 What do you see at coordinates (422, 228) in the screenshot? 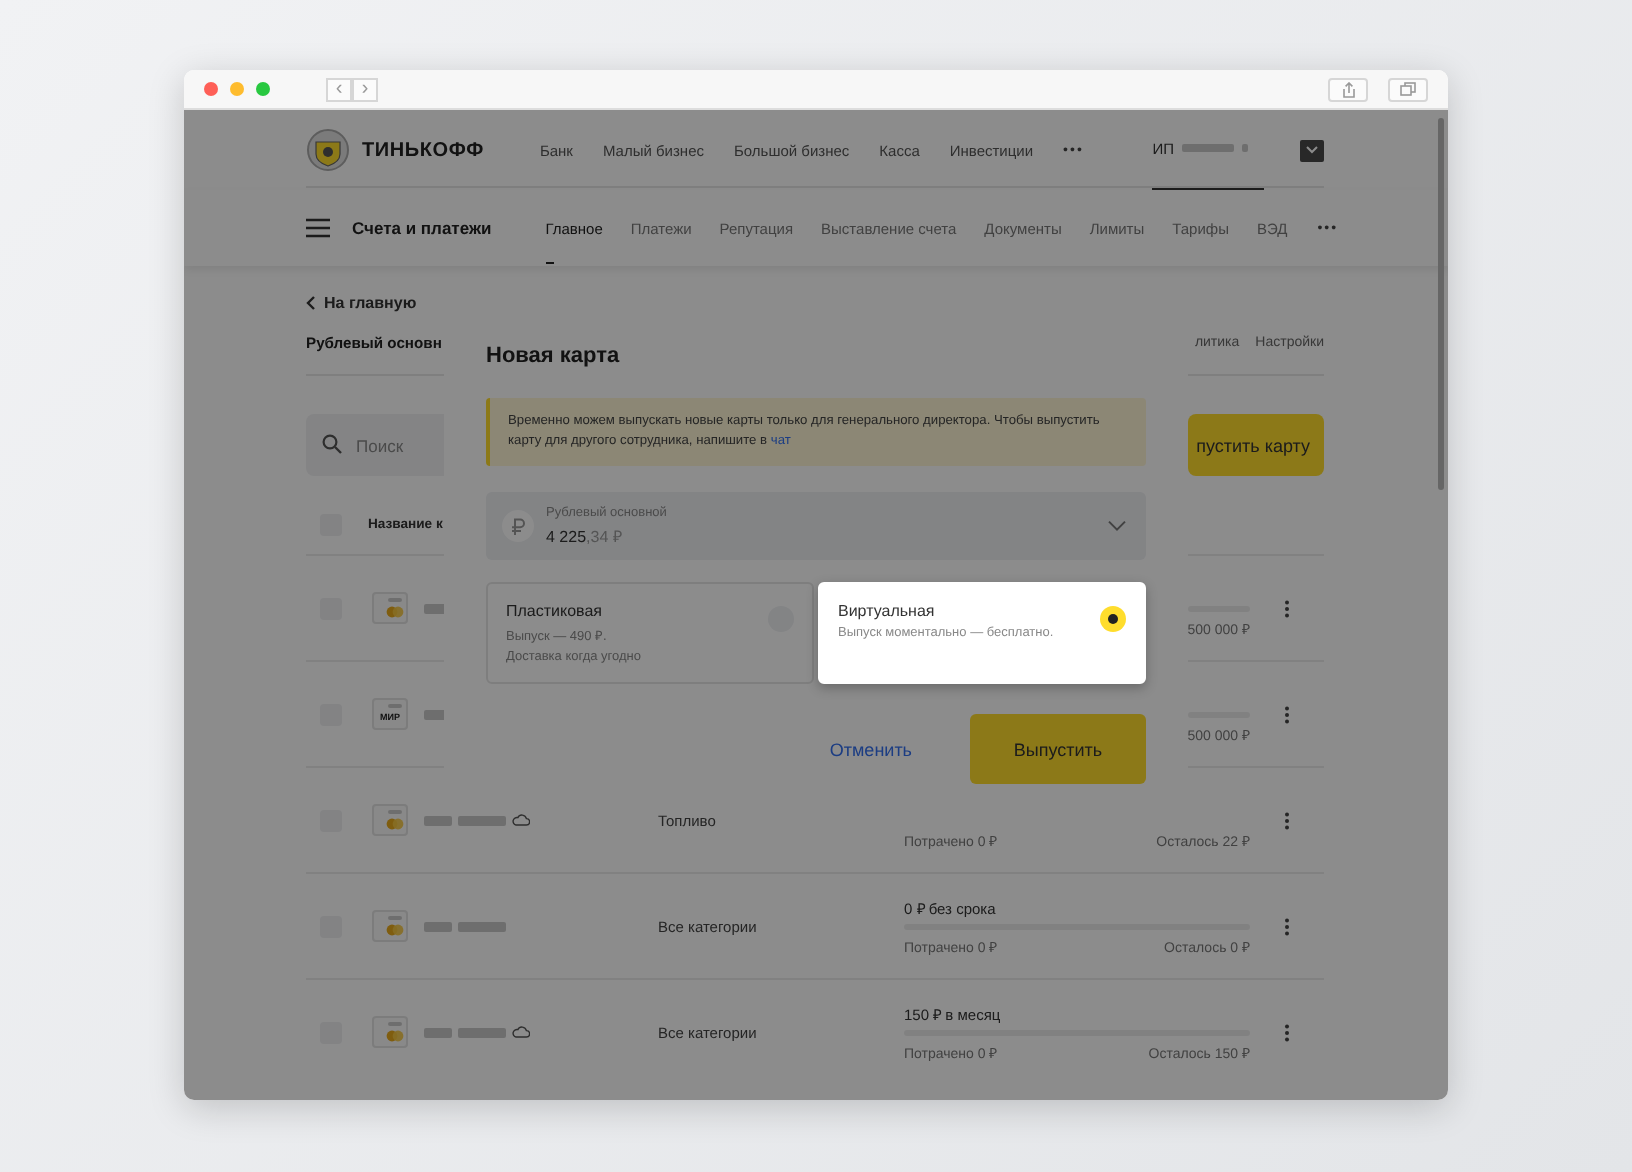
I see `section-title: Счета и платежи` at bounding box center [422, 228].